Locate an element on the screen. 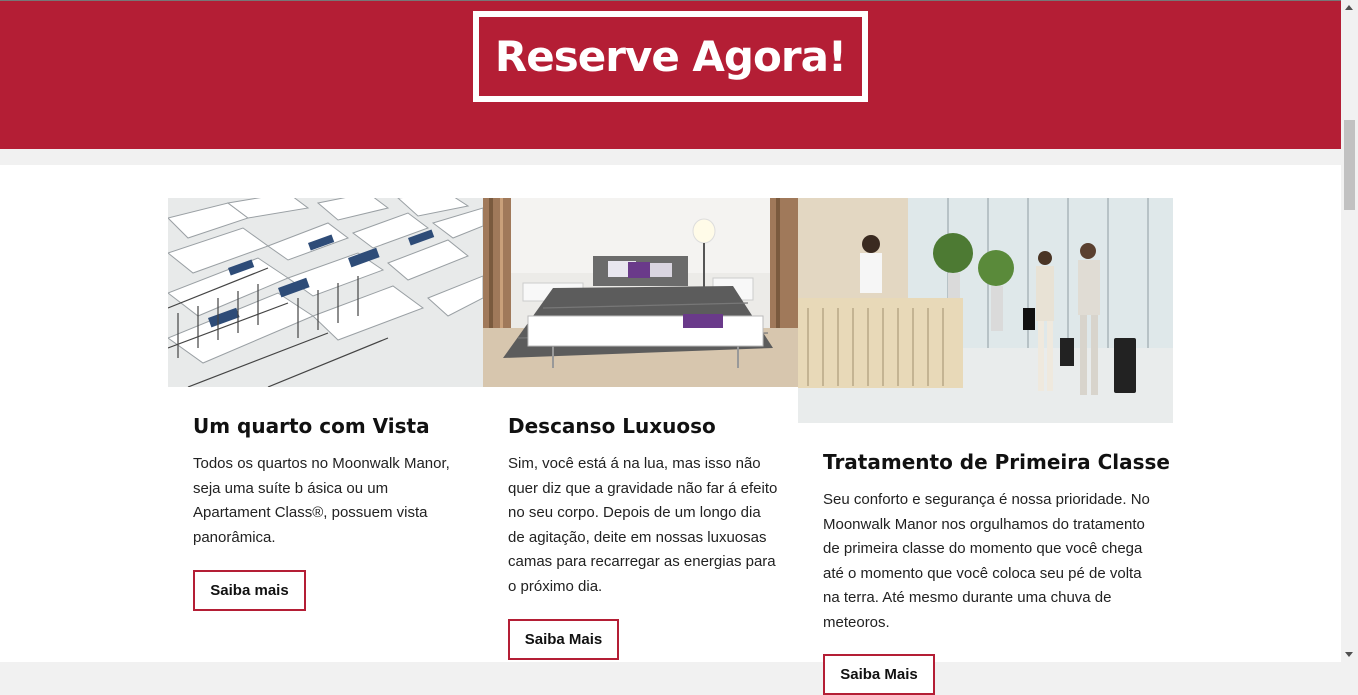 The width and height of the screenshot is (1358, 695). reserve-now-button: Reserve Agora! is located at coordinates (670, 56).